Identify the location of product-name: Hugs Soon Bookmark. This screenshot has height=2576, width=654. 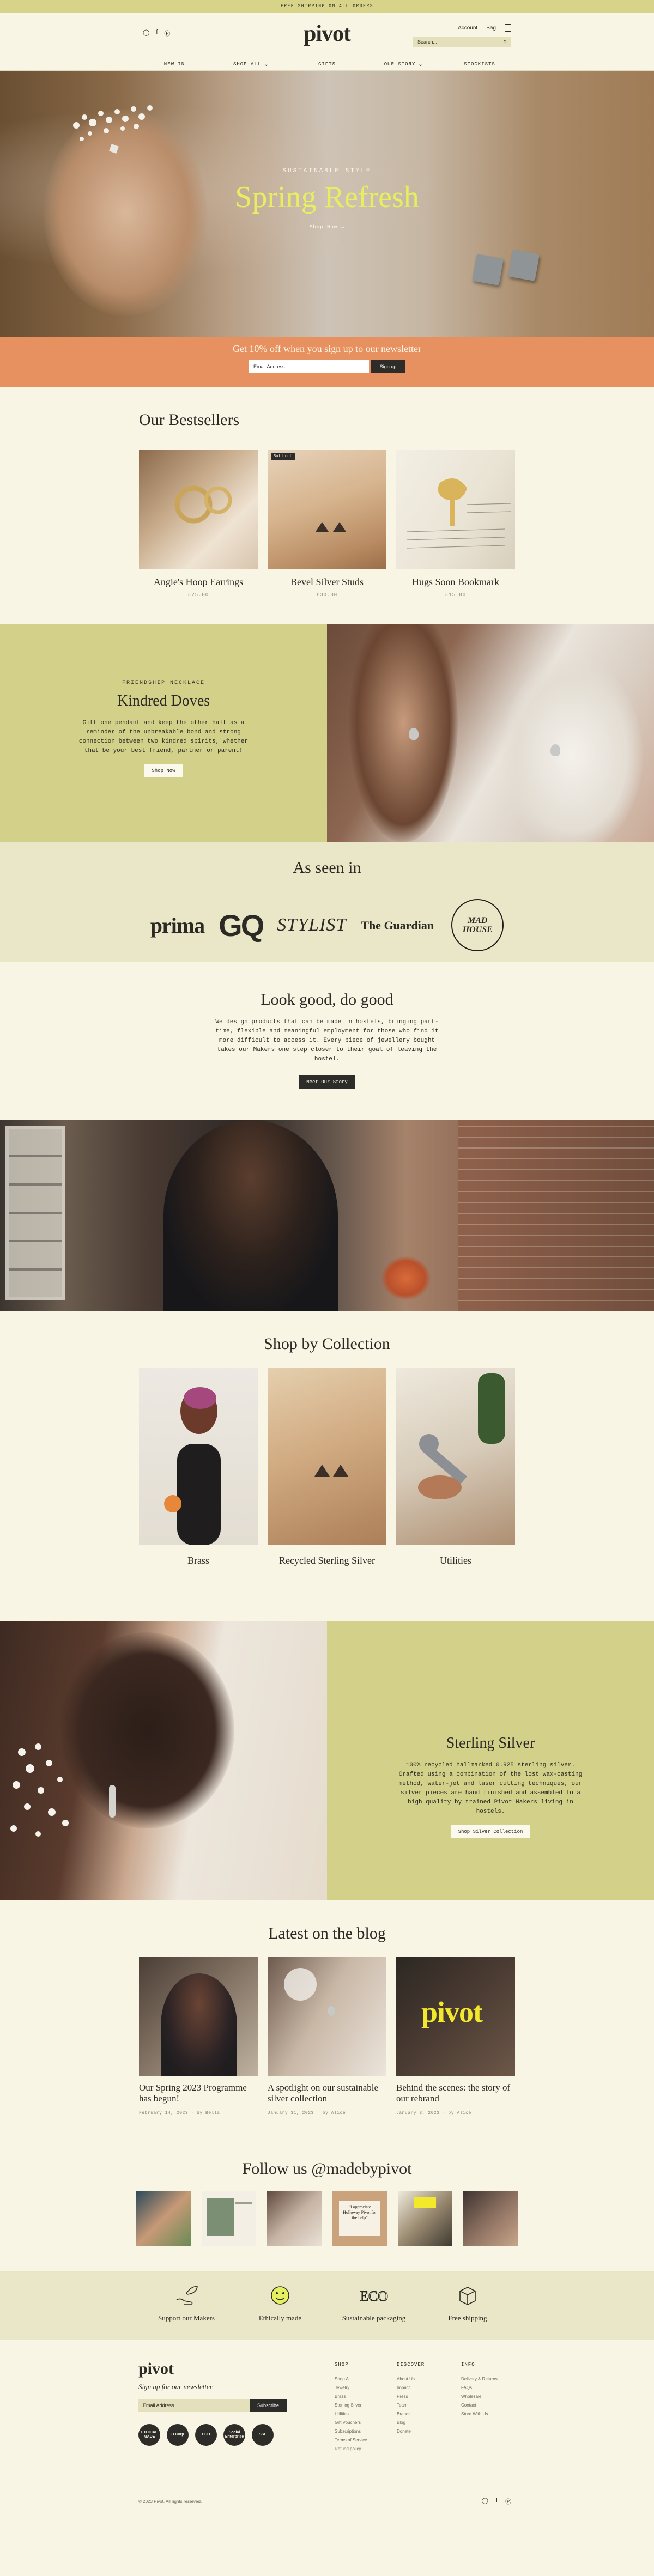
(456, 582).